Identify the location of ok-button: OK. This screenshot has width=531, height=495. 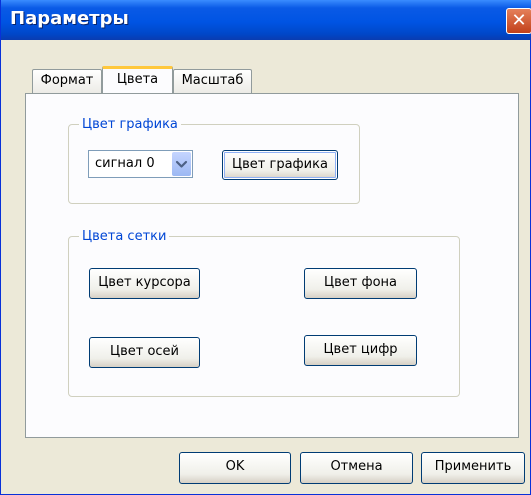
(235, 468).